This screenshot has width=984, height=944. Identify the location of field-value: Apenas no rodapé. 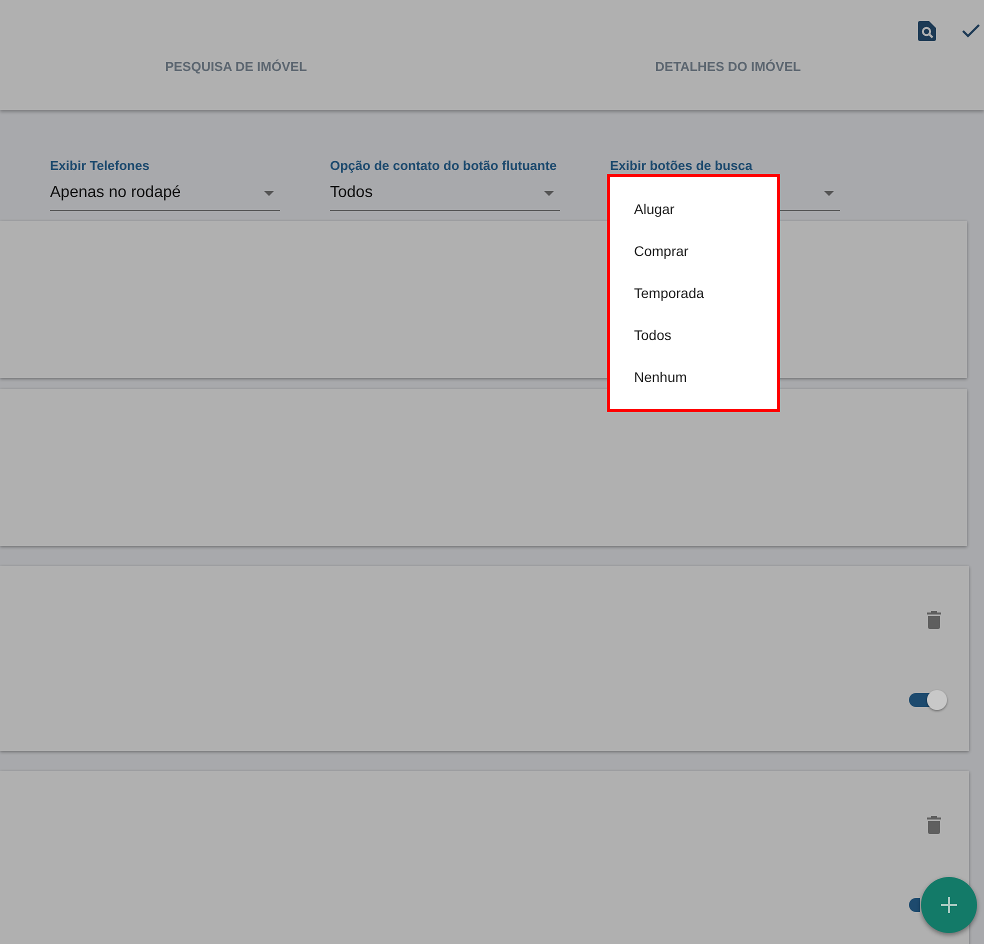
(115, 193).